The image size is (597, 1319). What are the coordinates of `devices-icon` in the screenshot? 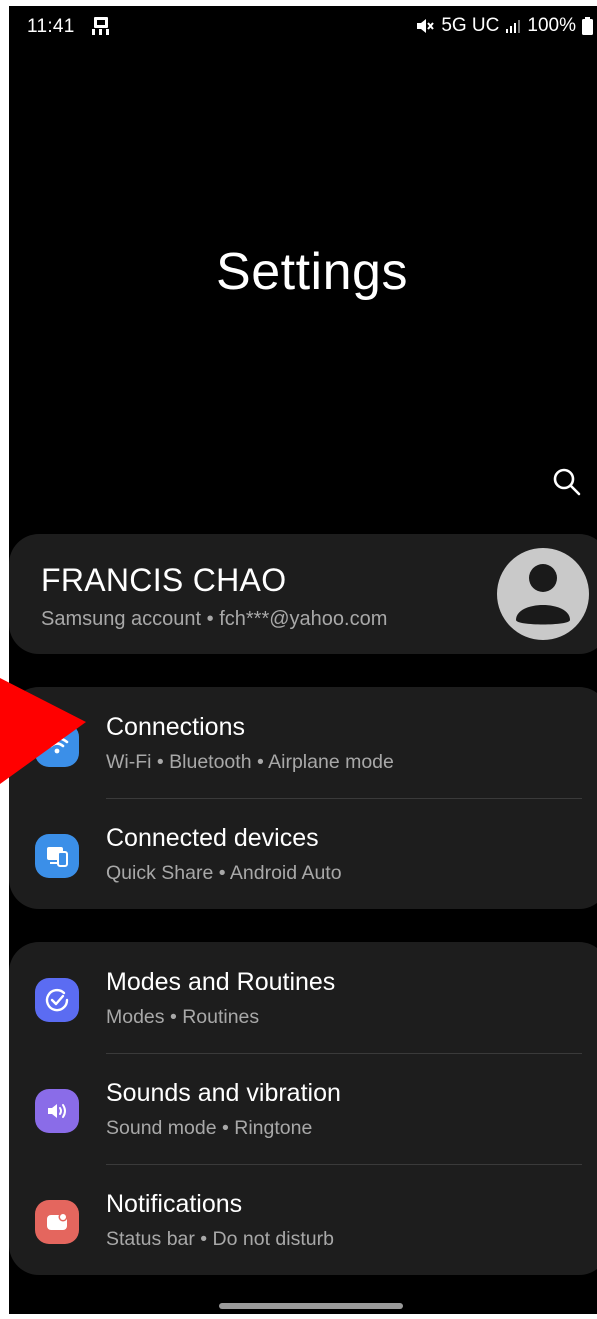 It's located at (57, 856).